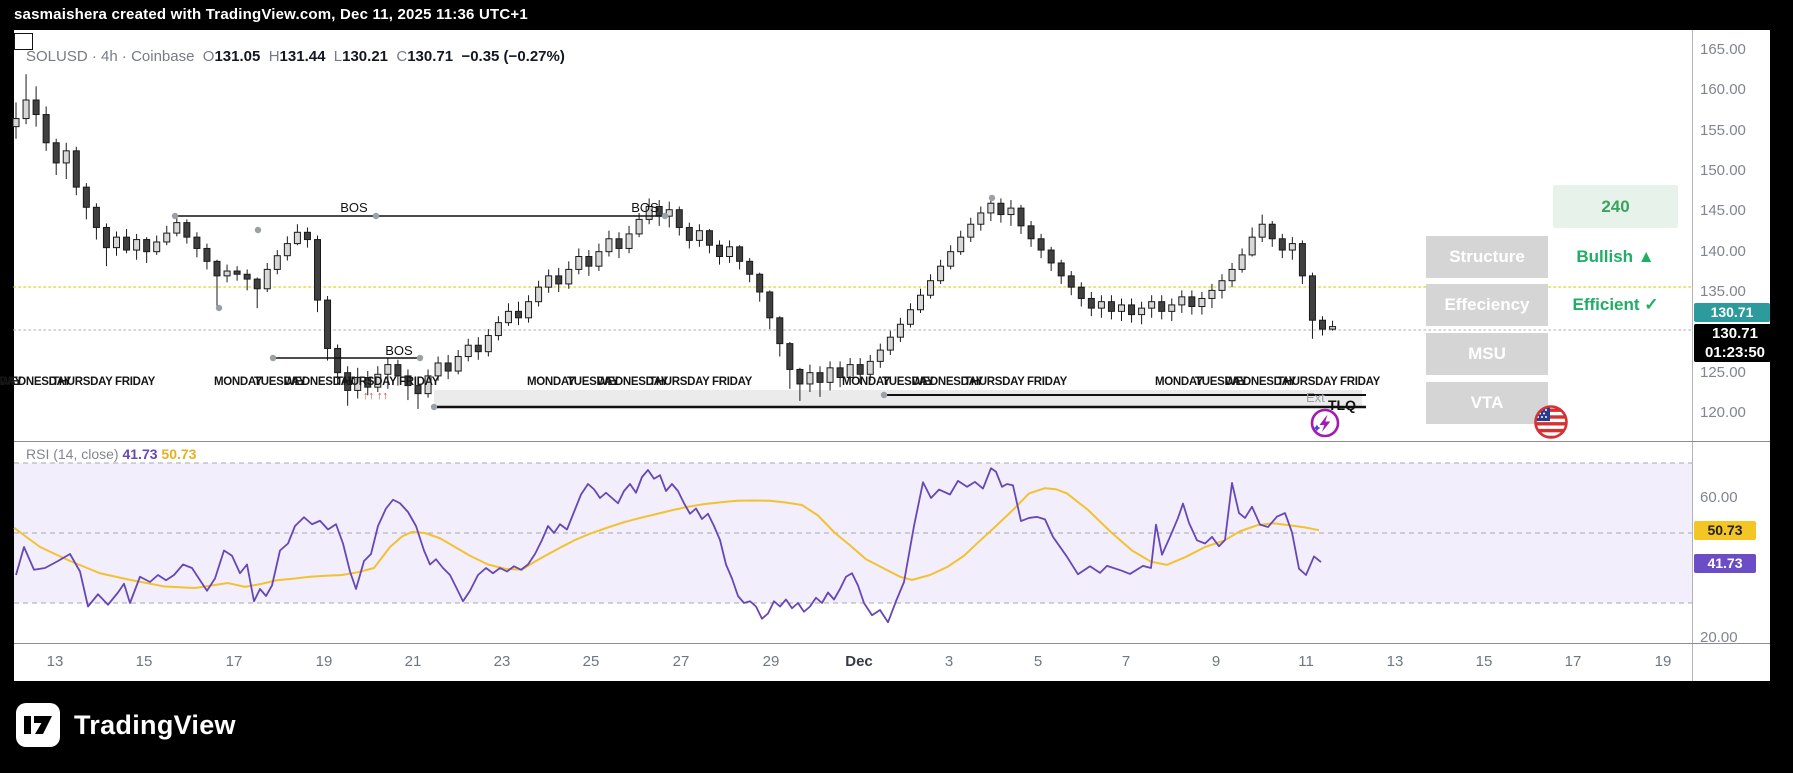 This screenshot has height=773, width=1793. Describe the element at coordinates (502, 661) in the screenshot. I see `time-tick: 23` at that location.